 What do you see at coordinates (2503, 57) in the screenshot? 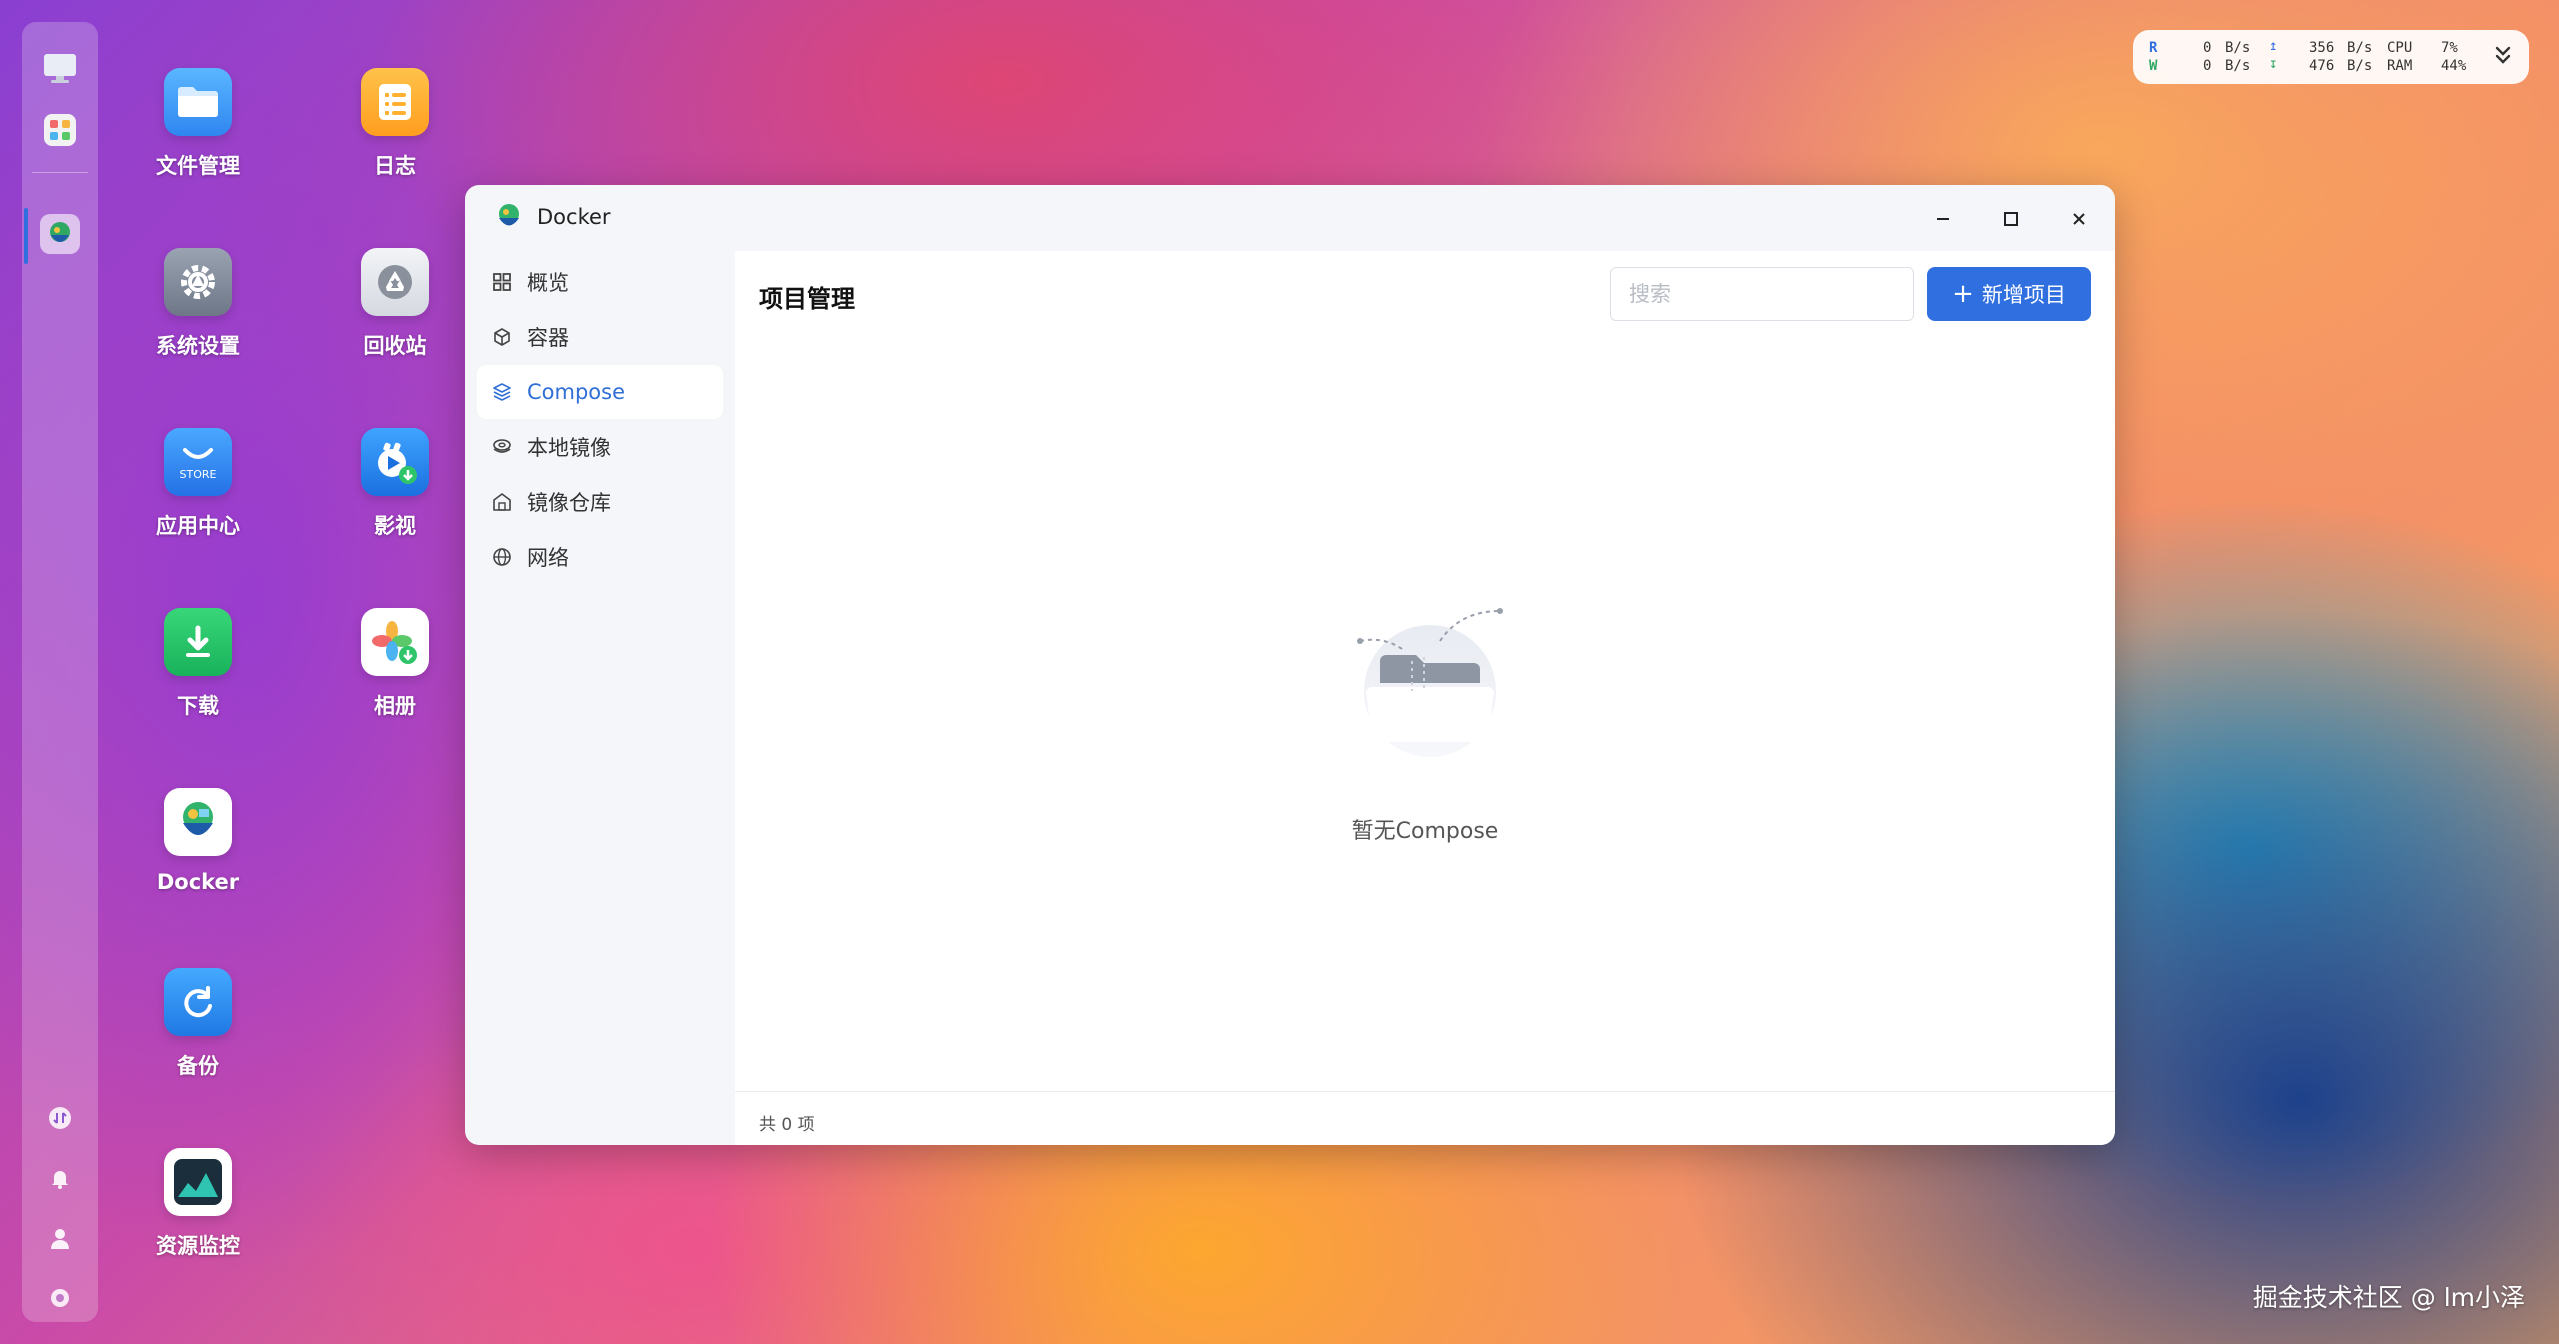
I see `chevron-down-icon` at bounding box center [2503, 57].